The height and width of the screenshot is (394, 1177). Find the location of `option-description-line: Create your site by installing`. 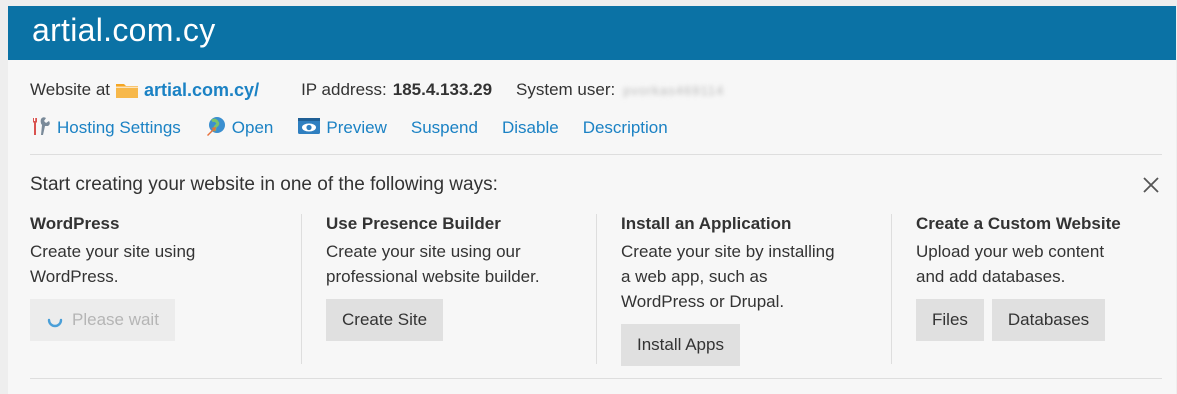

option-description-line: Create your site by installing is located at coordinates (728, 251).